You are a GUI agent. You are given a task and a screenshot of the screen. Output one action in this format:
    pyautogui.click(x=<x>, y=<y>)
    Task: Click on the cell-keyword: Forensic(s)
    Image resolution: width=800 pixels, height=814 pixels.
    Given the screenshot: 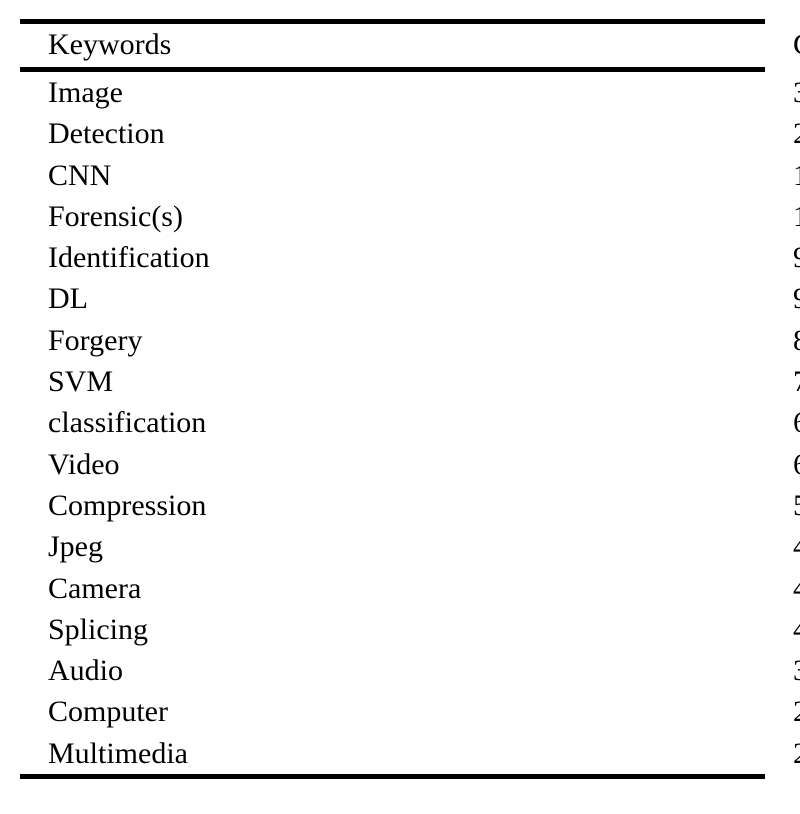 What is the action you would take?
    pyautogui.click(x=115, y=216)
    